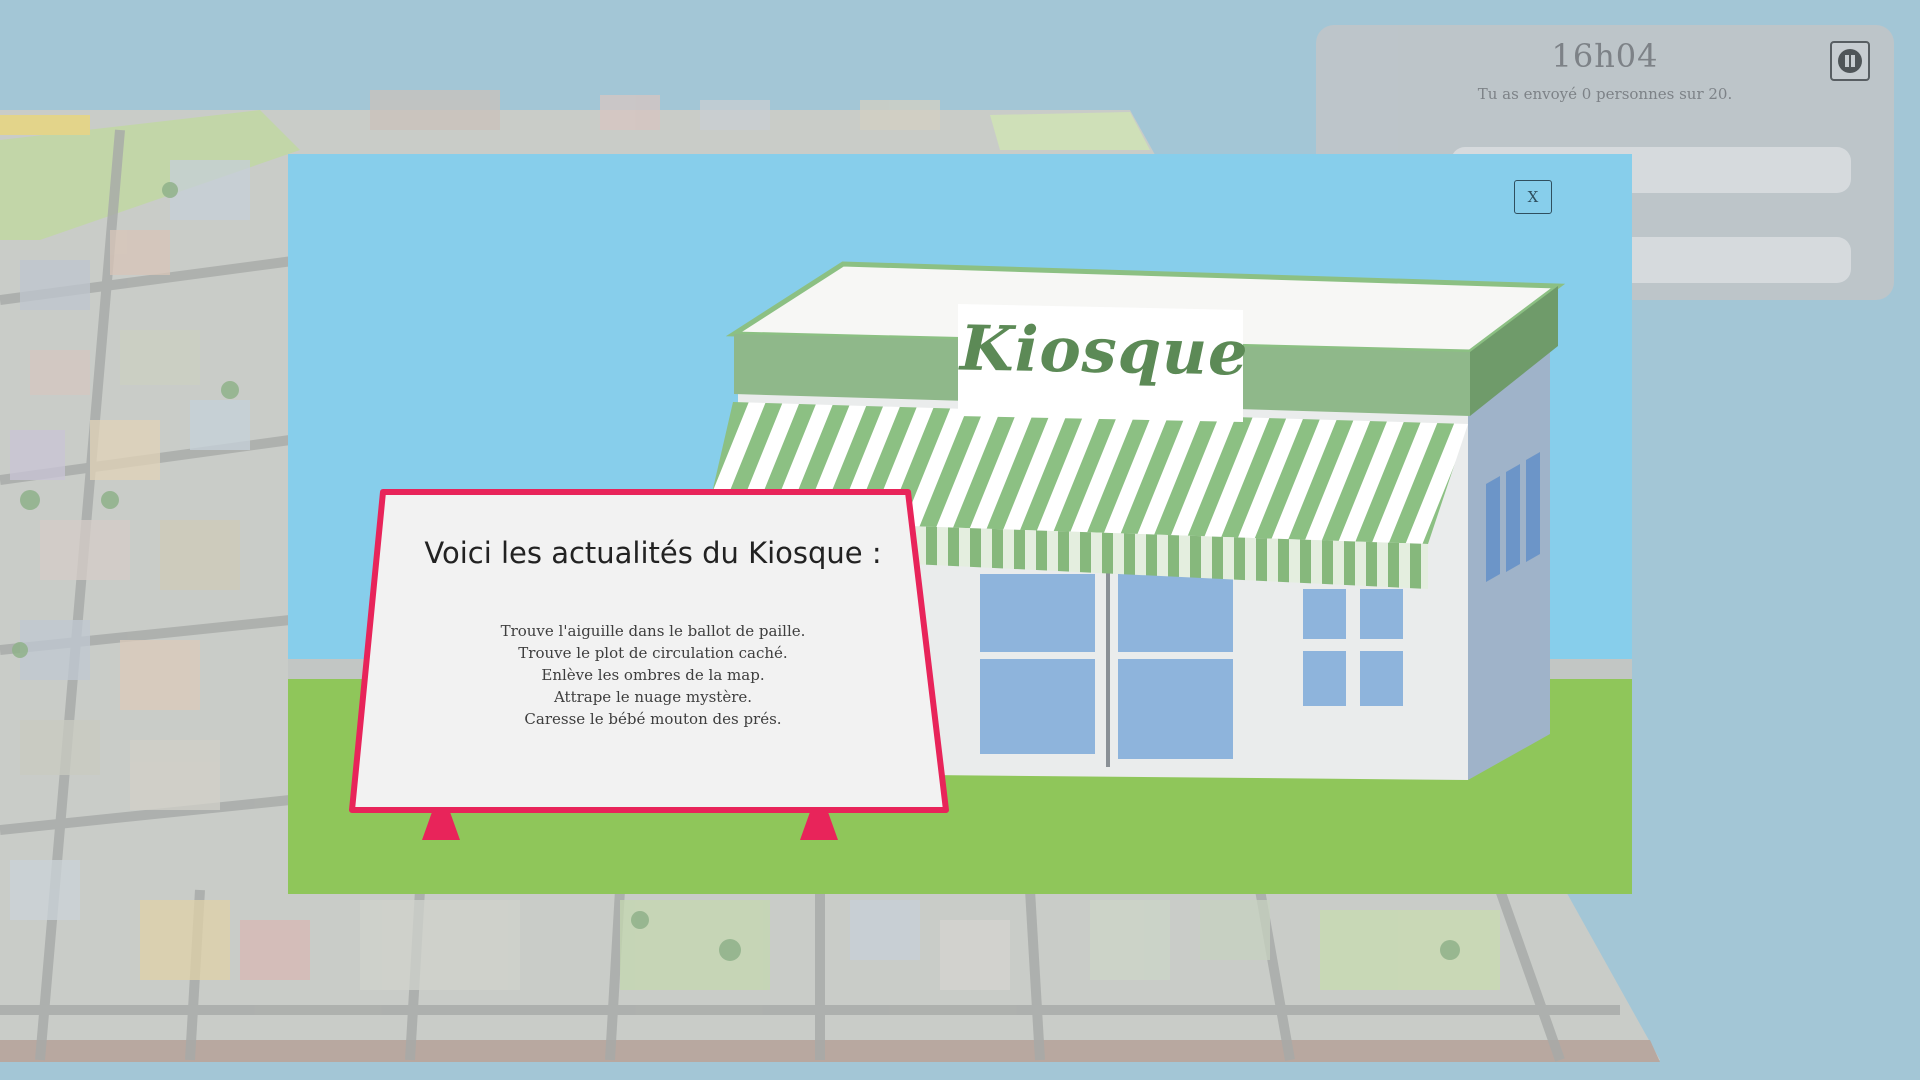 This screenshot has width=1920, height=1080. Describe the element at coordinates (653, 553) in the screenshot. I see `news-board-title: Voici les actualités du Kiosque :` at that location.